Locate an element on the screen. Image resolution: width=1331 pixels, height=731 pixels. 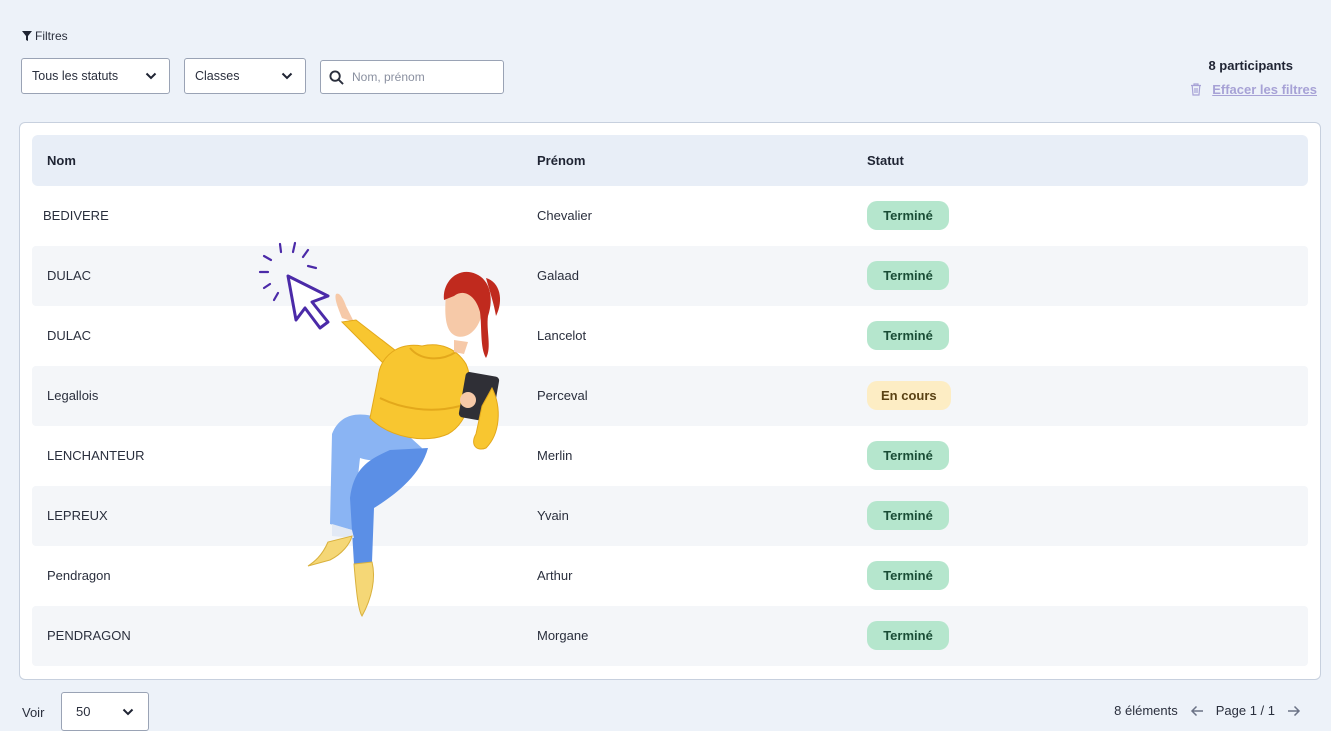
cell-prenom: Merlin is located at coordinates (555, 455).